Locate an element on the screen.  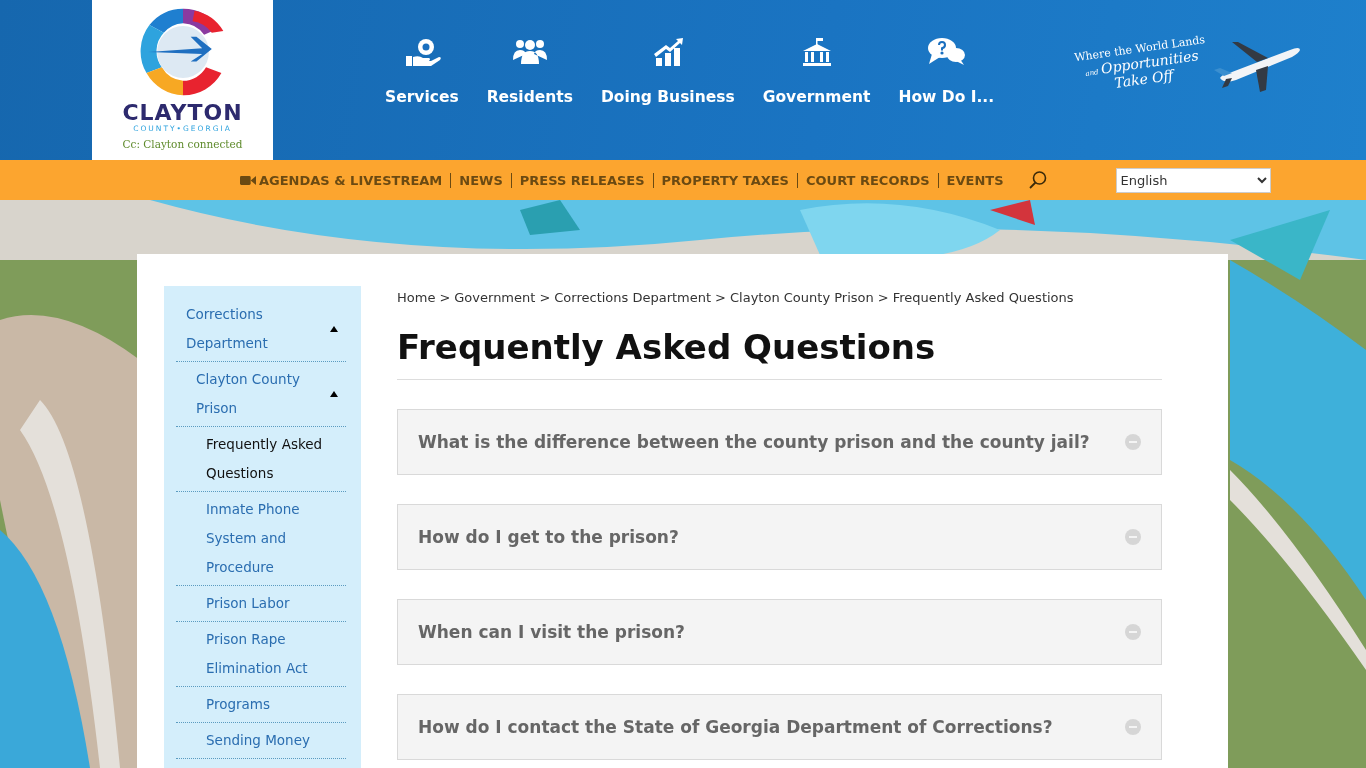
speech-bubbles-icon is located at coordinates (946, 52).